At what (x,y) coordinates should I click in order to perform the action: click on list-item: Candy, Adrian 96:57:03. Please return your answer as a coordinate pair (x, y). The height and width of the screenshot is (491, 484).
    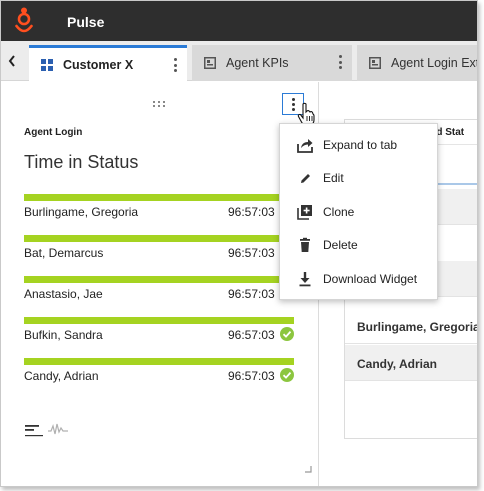
    Looking at the image, I should click on (159, 378).